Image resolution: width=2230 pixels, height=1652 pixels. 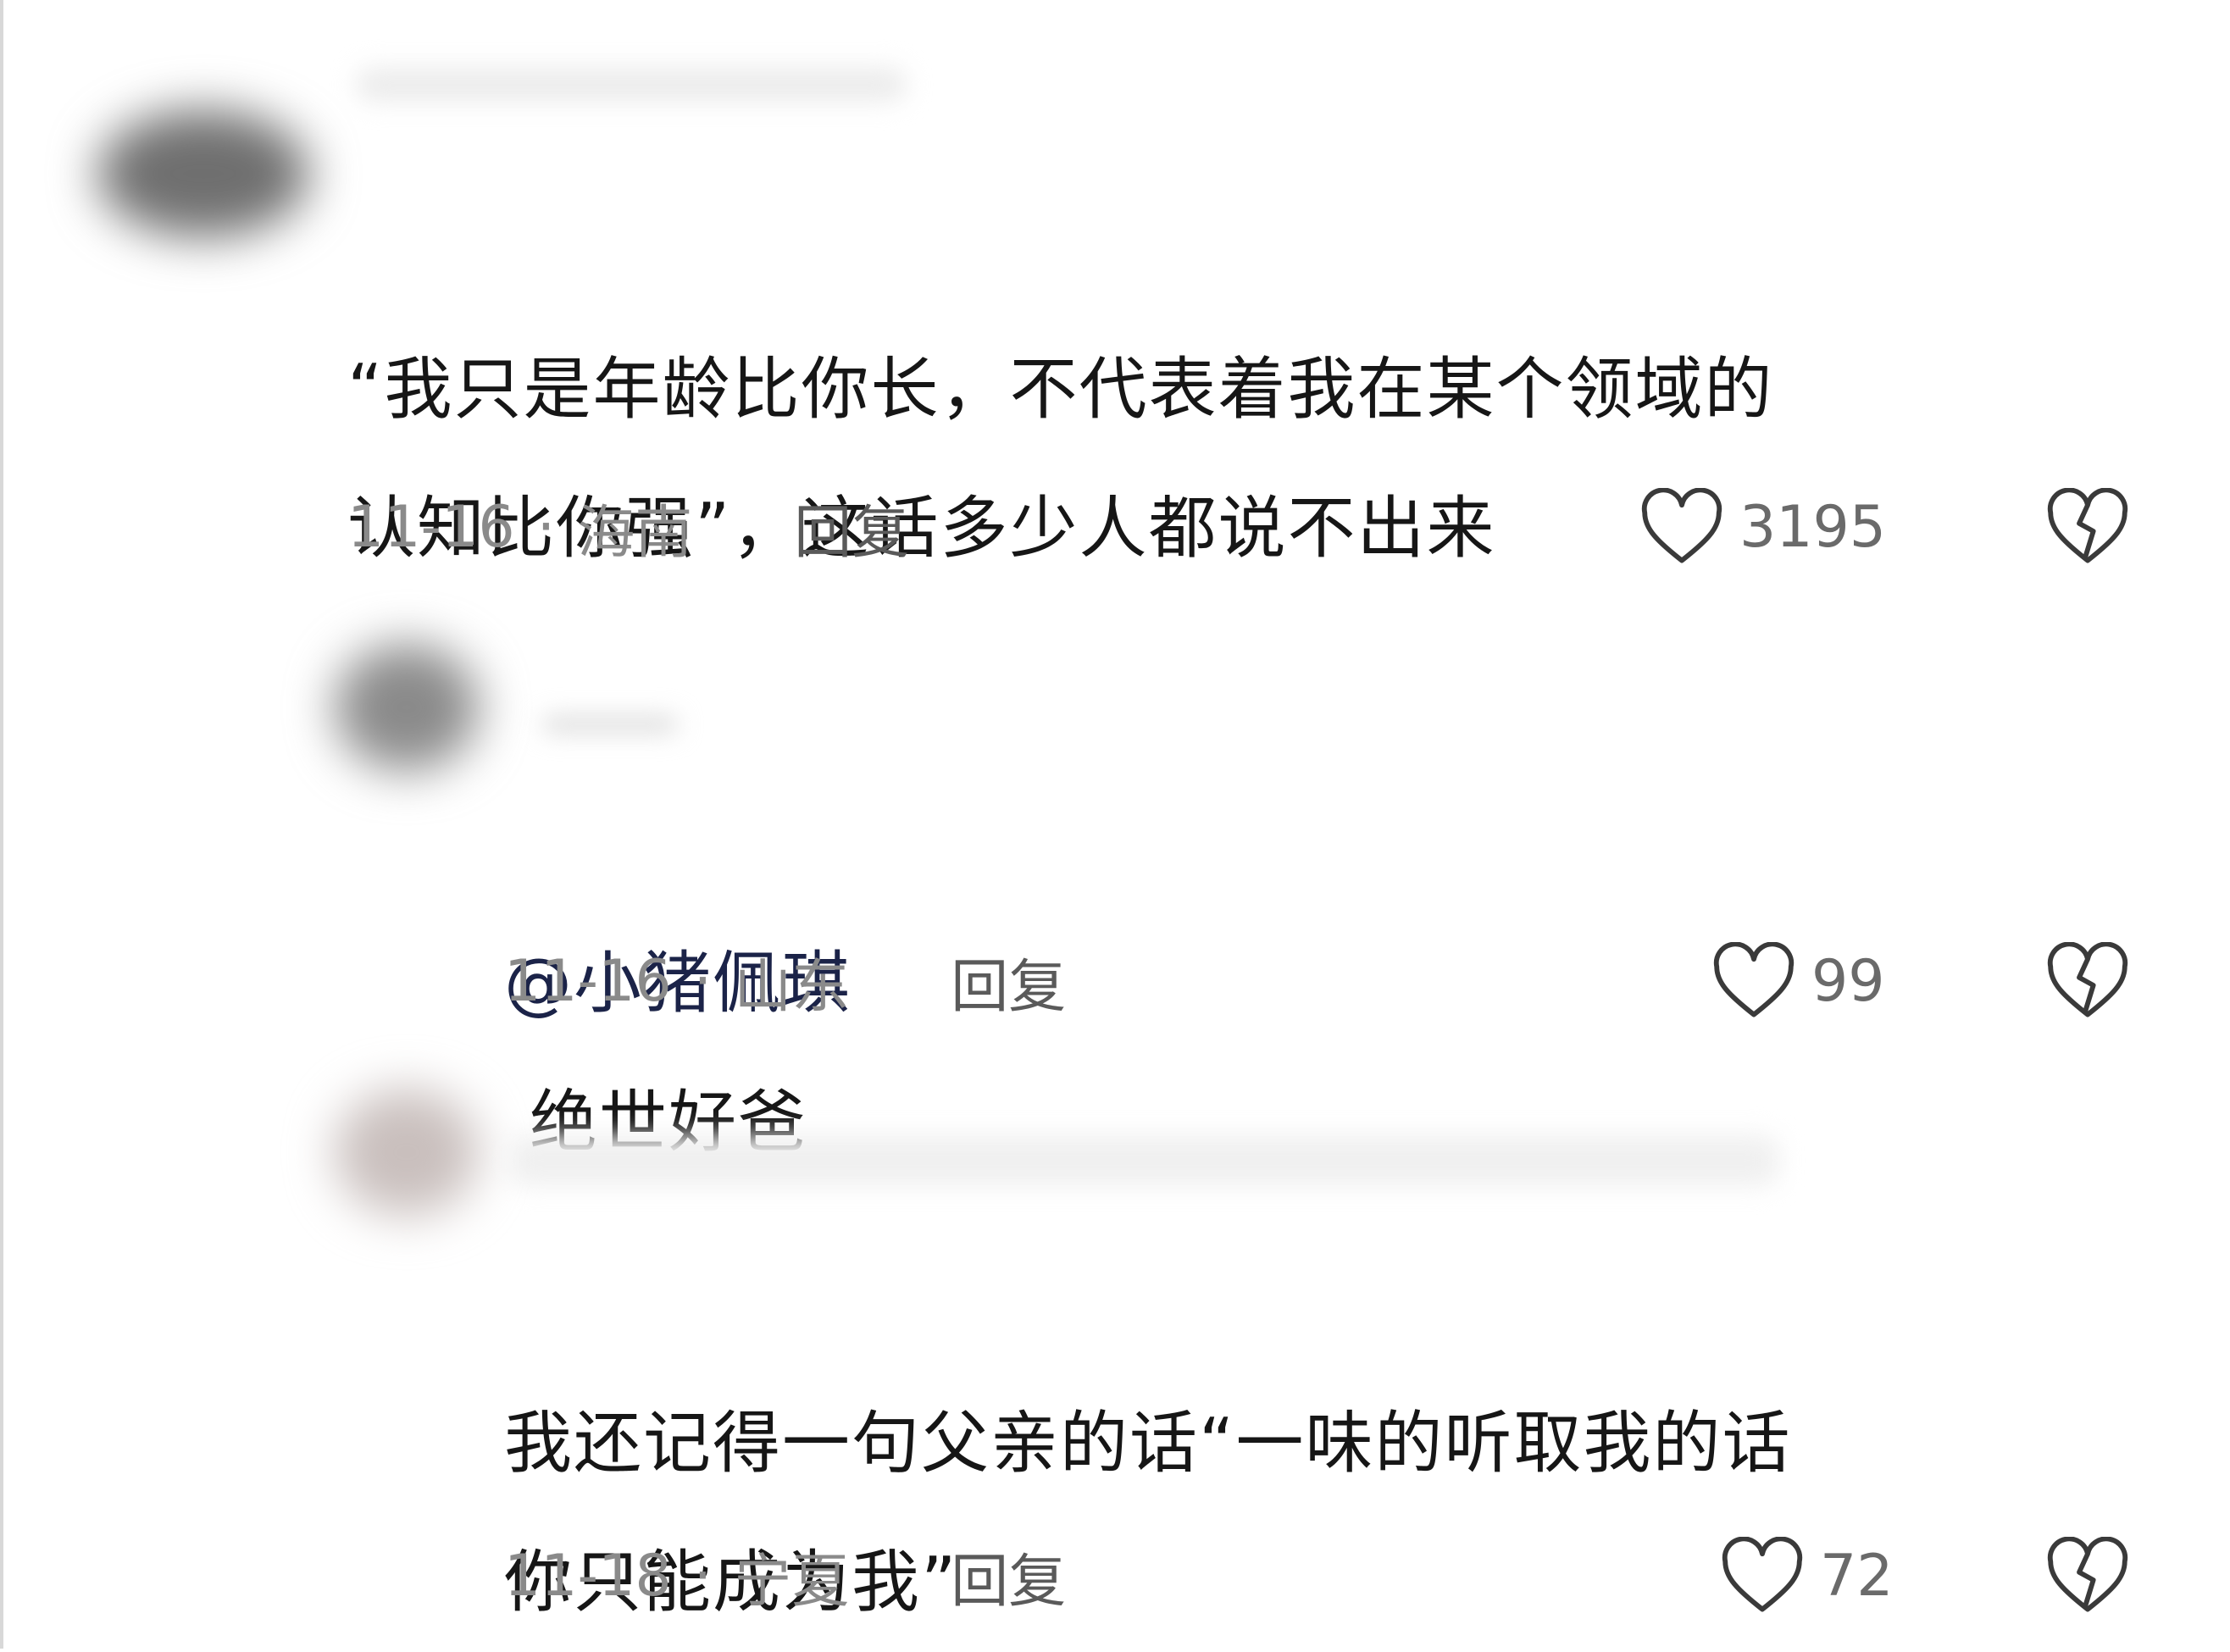 I want to click on page-left-edge, so click(x=1, y=824).